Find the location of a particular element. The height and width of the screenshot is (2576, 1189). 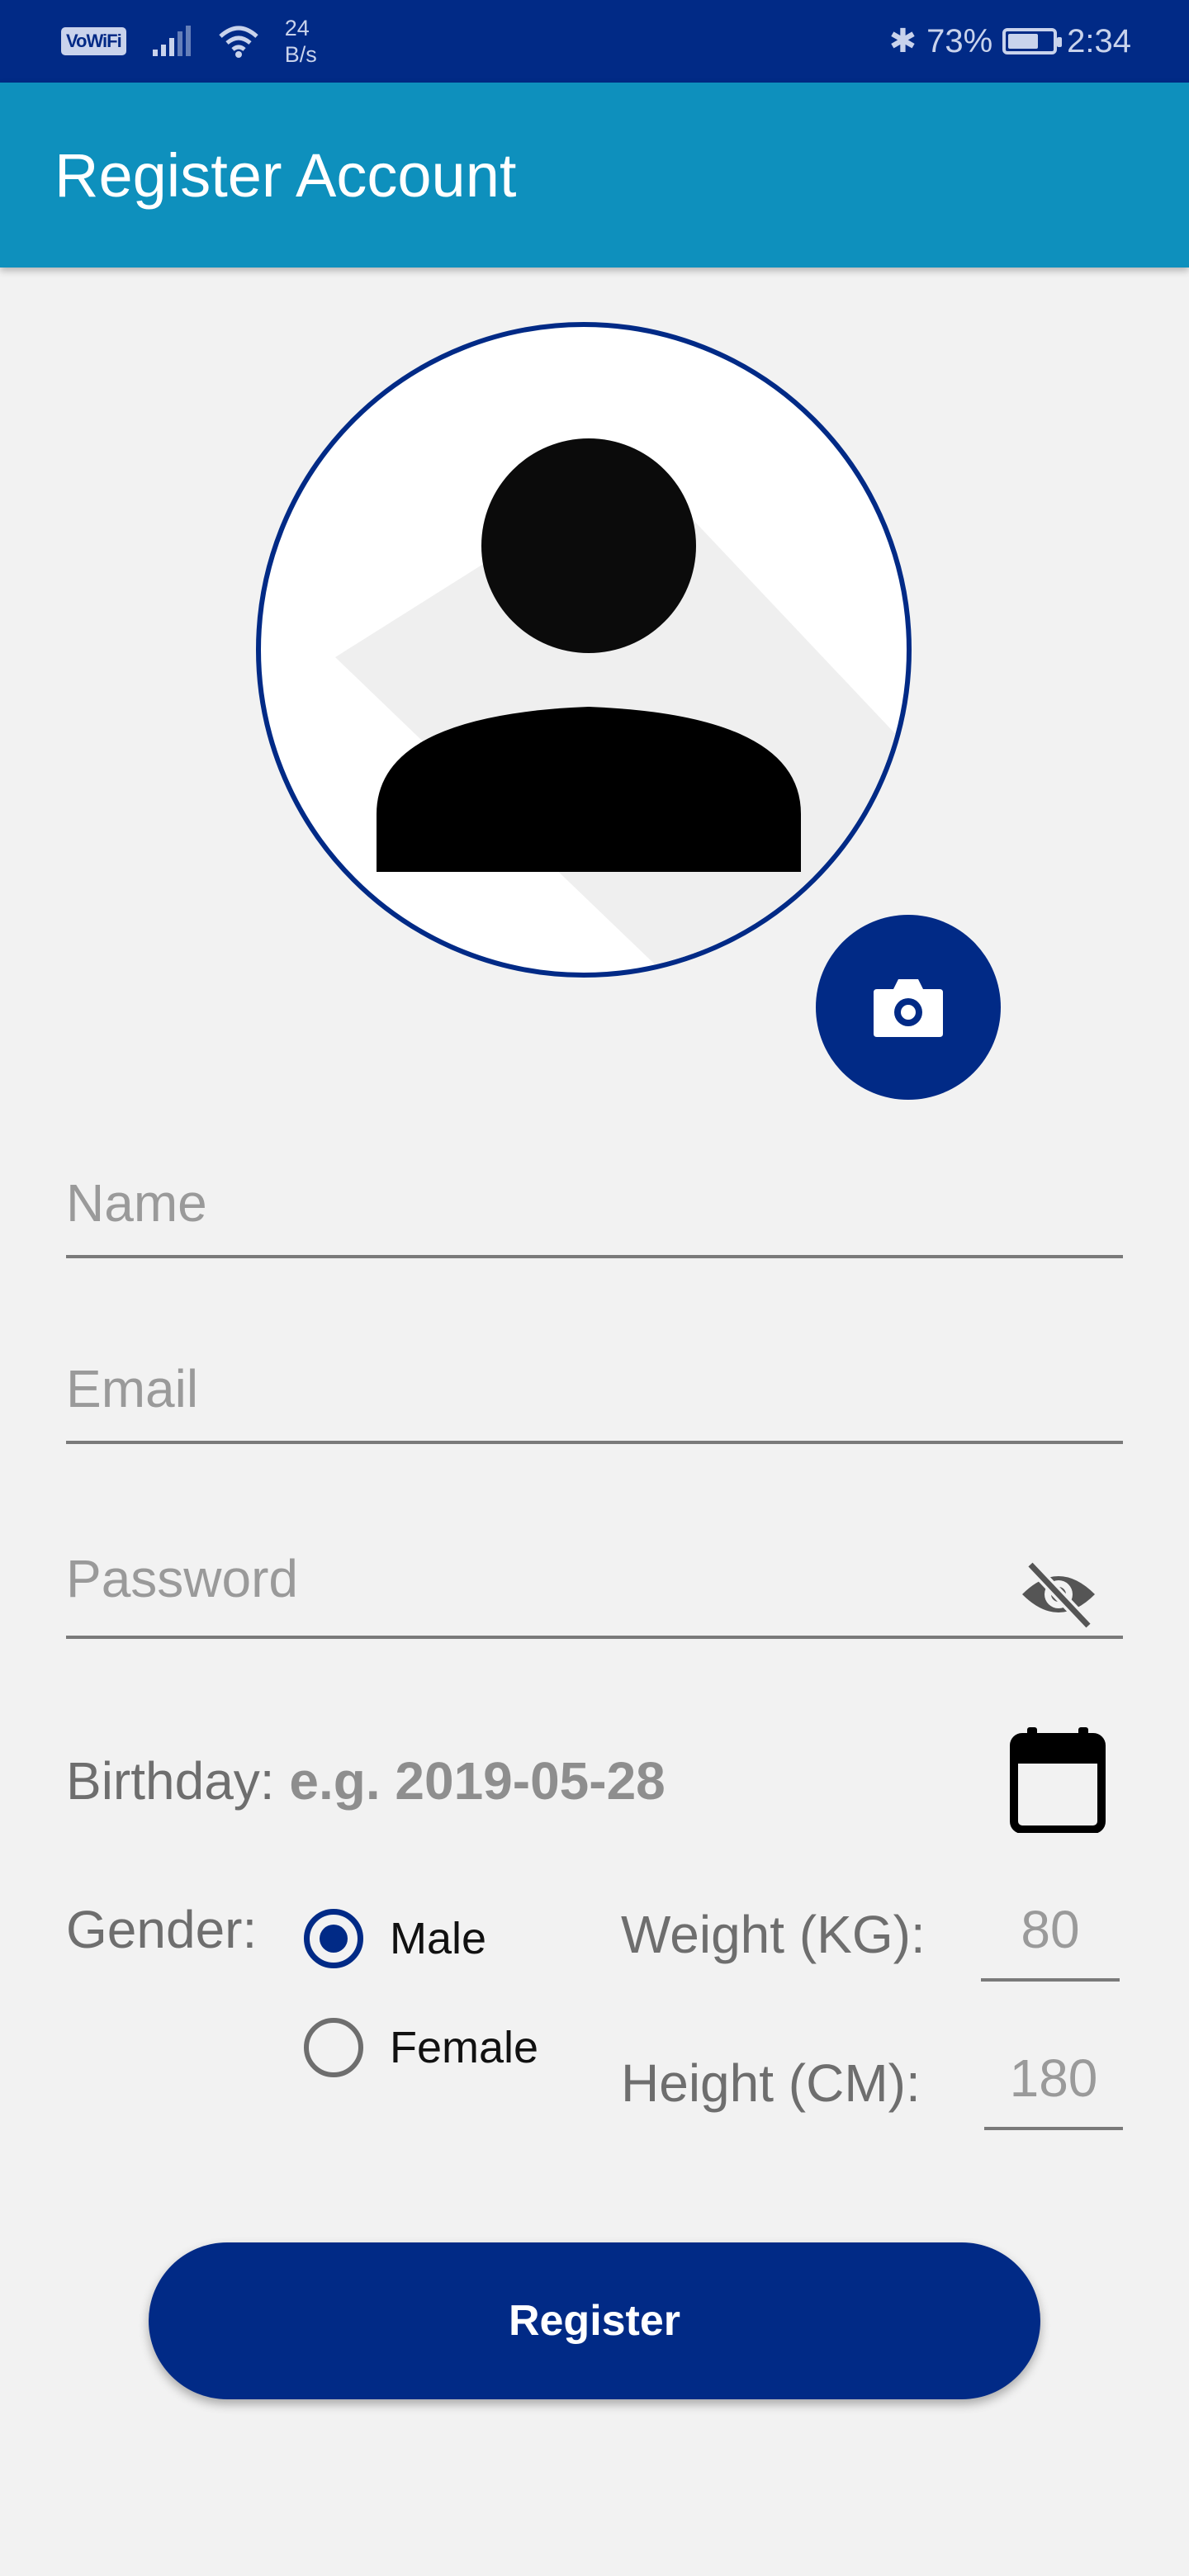

height-field-container is located at coordinates (1053, 2089).